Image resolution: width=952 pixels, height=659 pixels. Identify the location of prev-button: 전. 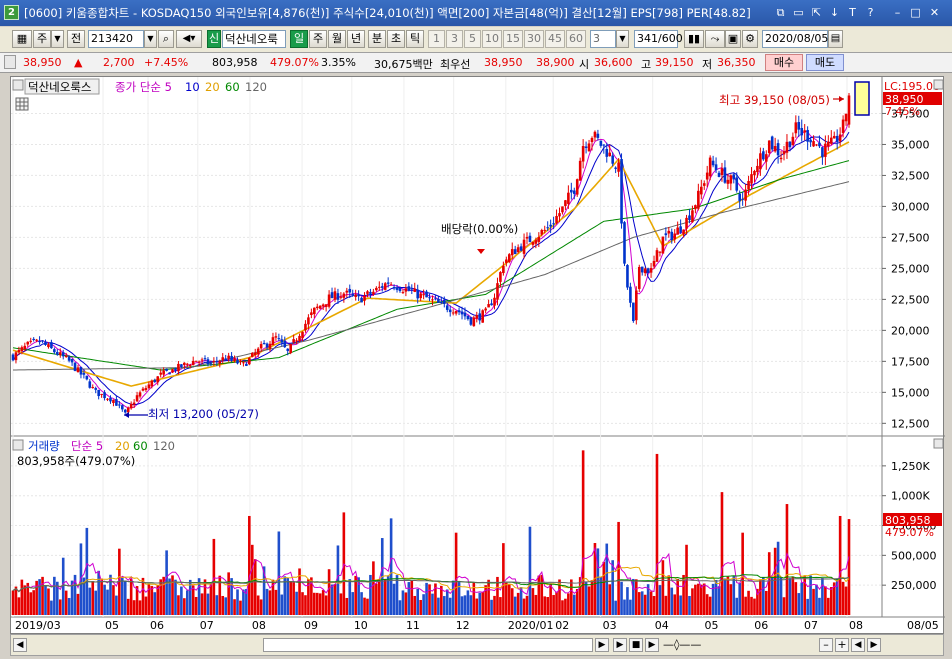
(76, 39).